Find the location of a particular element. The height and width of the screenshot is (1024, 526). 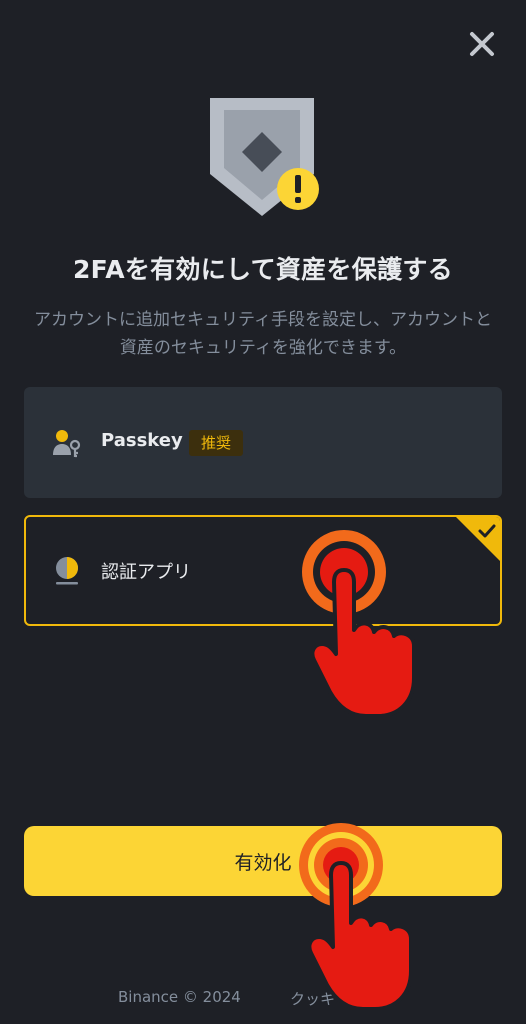

footer-copyright: Binance © 2024 is located at coordinates (179, 997).